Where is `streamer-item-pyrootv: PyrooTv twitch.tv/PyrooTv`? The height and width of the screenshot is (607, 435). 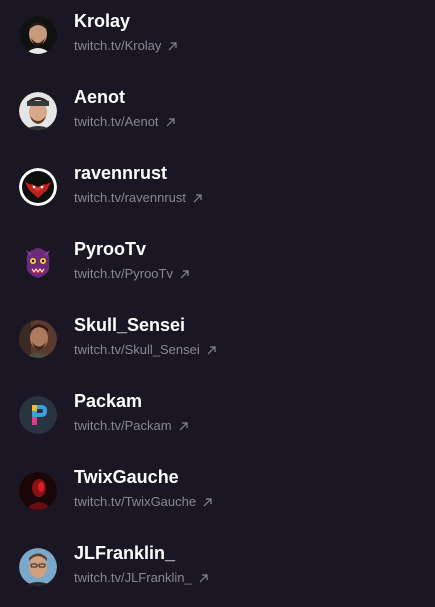
streamer-item-pyrootv: PyrooTv twitch.tv/PyrooTv is located at coordinates (217, 278).